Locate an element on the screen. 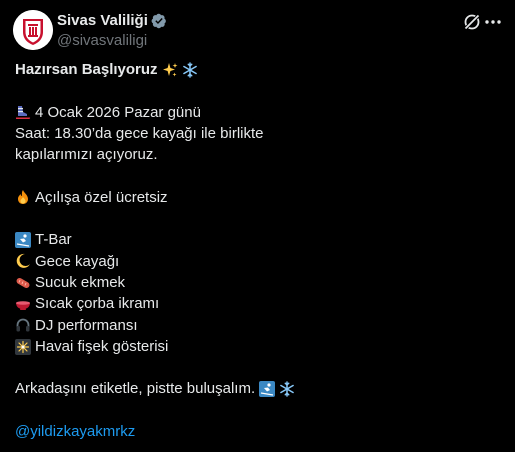  list-item-label: T-Bar is located at coordinates (53, 240).